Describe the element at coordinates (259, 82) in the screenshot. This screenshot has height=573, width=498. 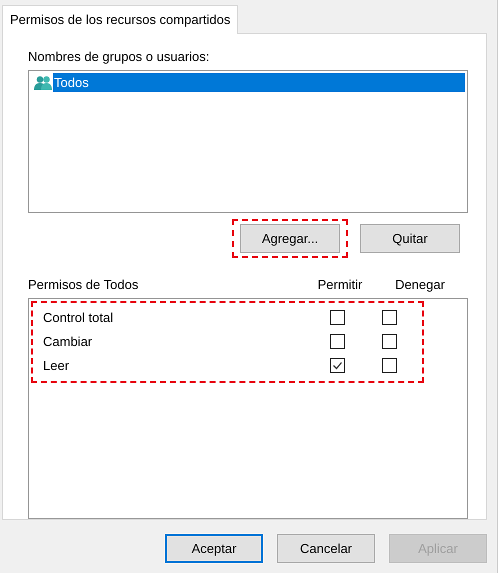
I see `list-item: Todos` at that location.